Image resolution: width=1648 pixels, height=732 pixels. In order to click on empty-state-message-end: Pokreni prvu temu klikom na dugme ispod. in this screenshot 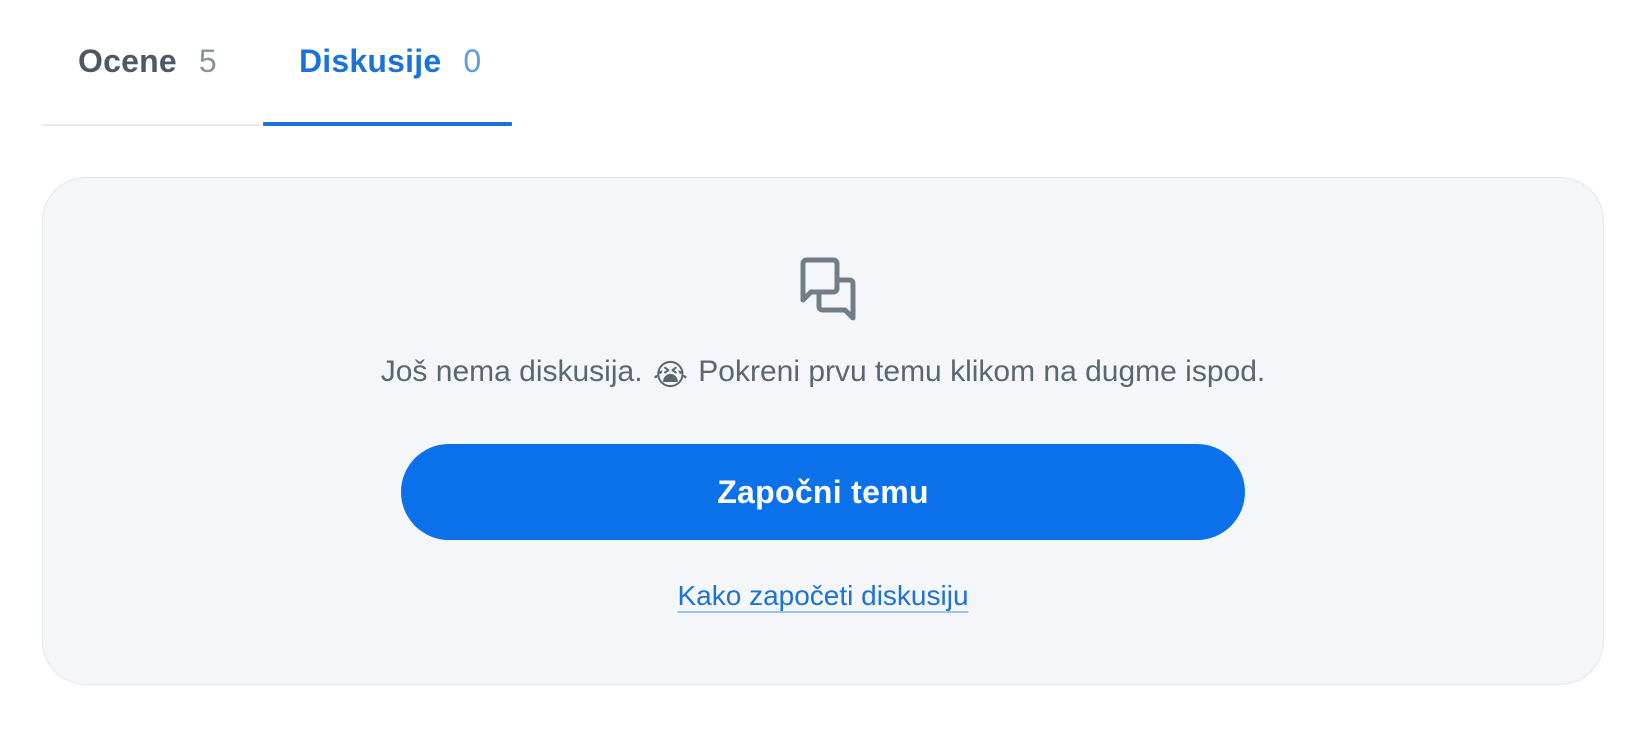, I will do `click(982, 371)`.